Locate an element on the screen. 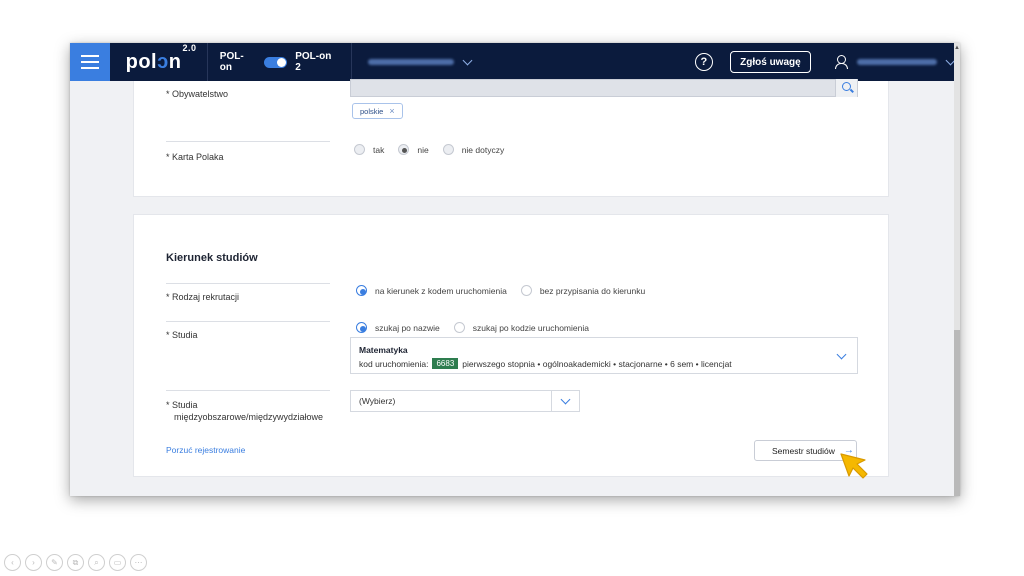  user-menu is located at coordinates (895, 62).